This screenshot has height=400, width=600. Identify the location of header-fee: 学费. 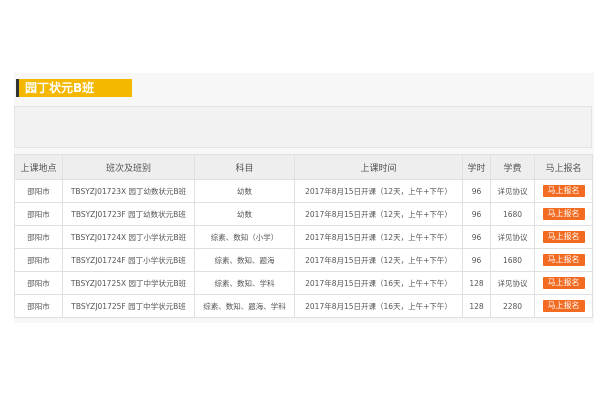
(512, 167).